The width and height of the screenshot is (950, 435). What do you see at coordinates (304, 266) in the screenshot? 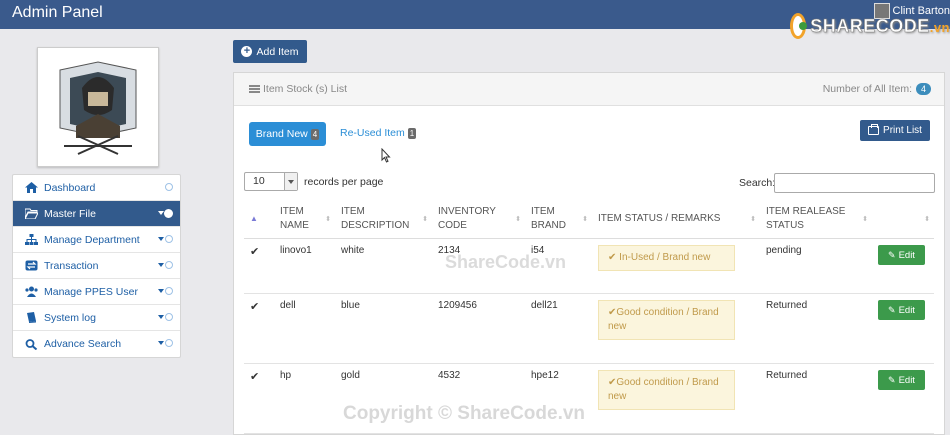
I see `cell-item-name: linovo1` at bounding box center [304, 266].